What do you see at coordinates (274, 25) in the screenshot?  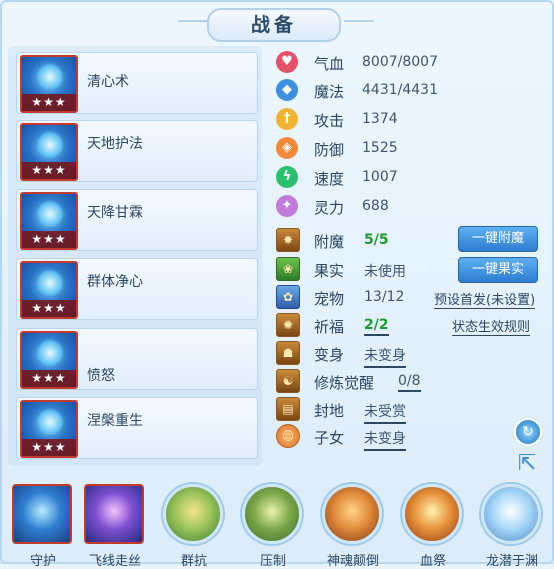 I see `page-title: 战备` at bounding box center [274, 25].